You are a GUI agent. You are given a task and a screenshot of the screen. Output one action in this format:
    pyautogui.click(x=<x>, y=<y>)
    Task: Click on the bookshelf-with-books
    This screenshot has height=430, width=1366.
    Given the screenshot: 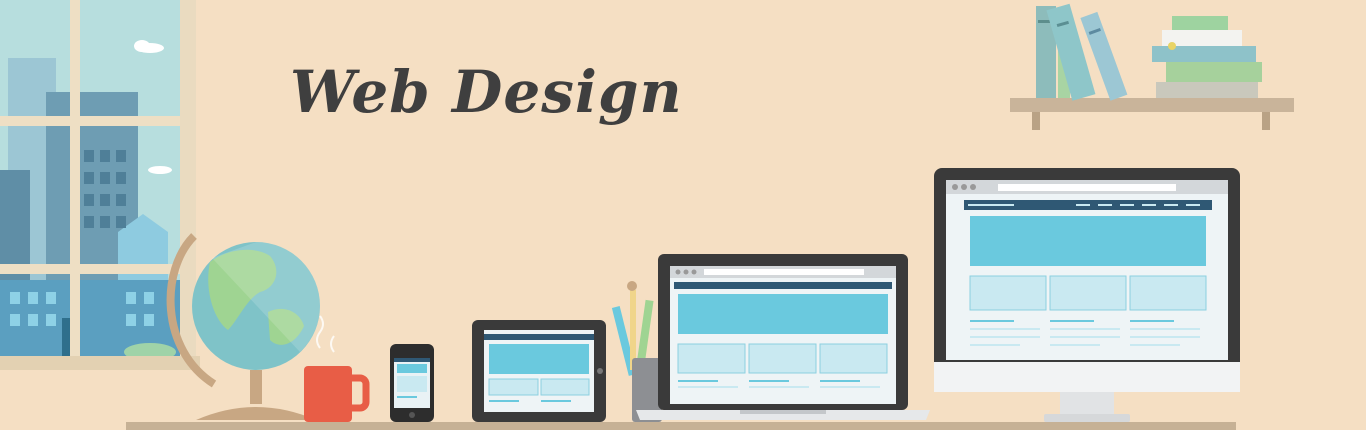 What is the action you would take?
    pyautogui.click(x=1152, y=66)
    